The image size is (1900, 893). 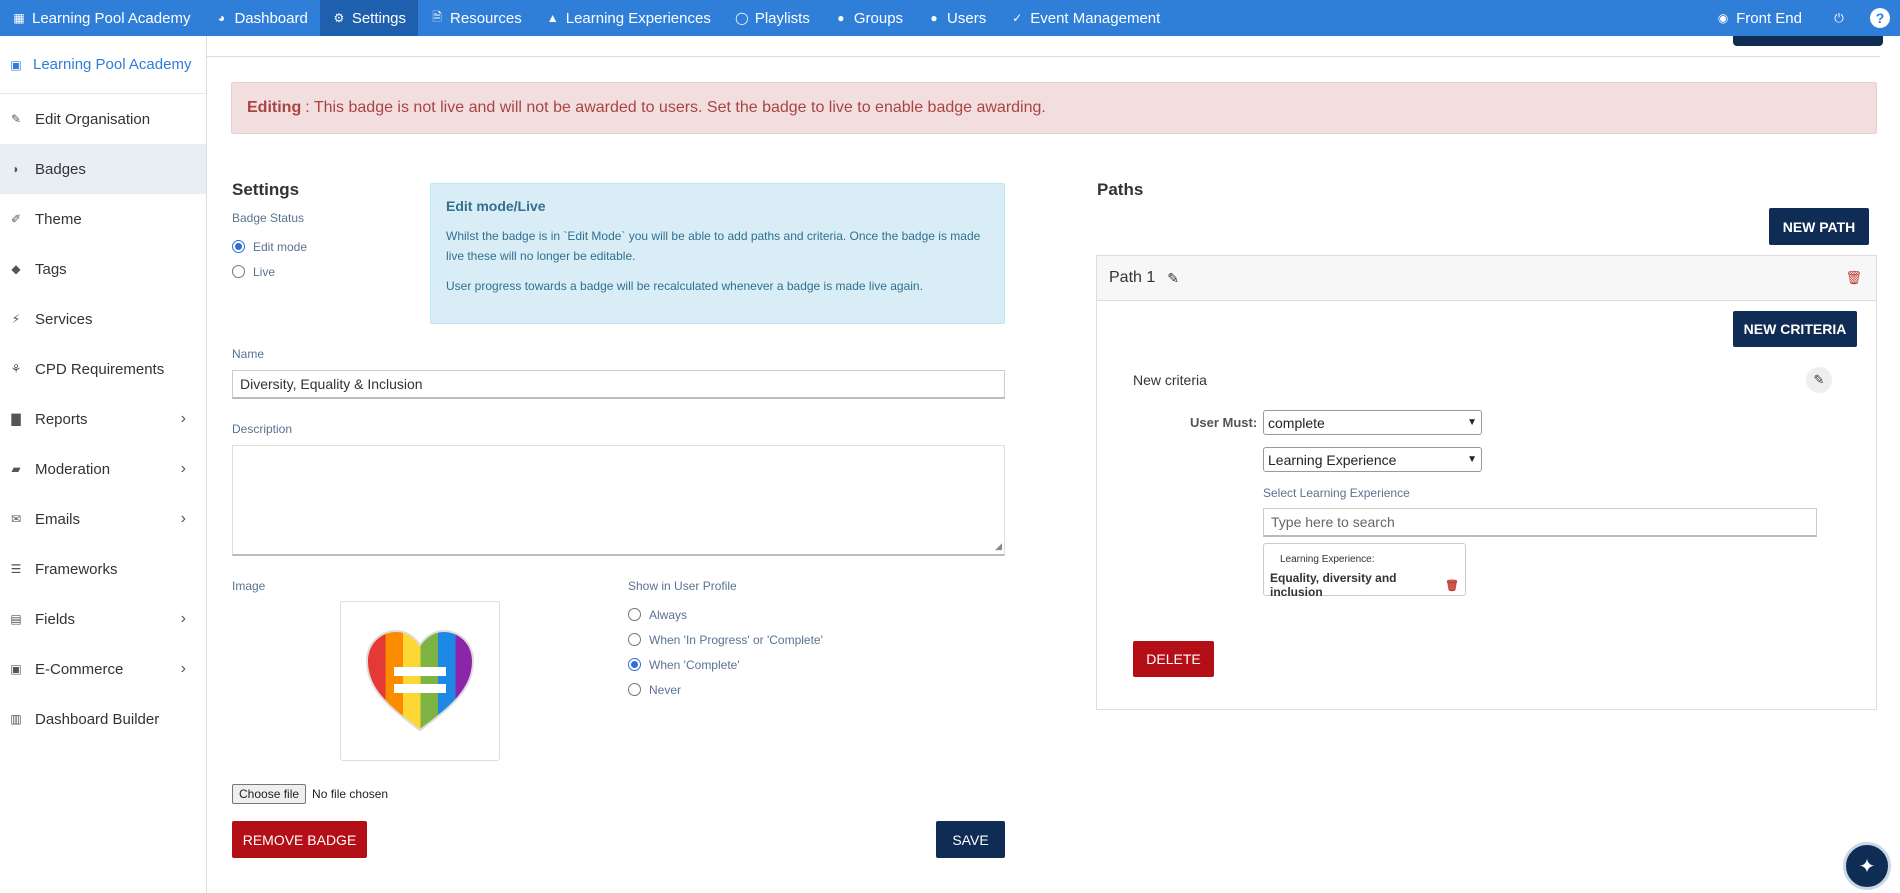 I want to click on sidebar-item-theme: ✐ Theme, so click(x=103, y=219).